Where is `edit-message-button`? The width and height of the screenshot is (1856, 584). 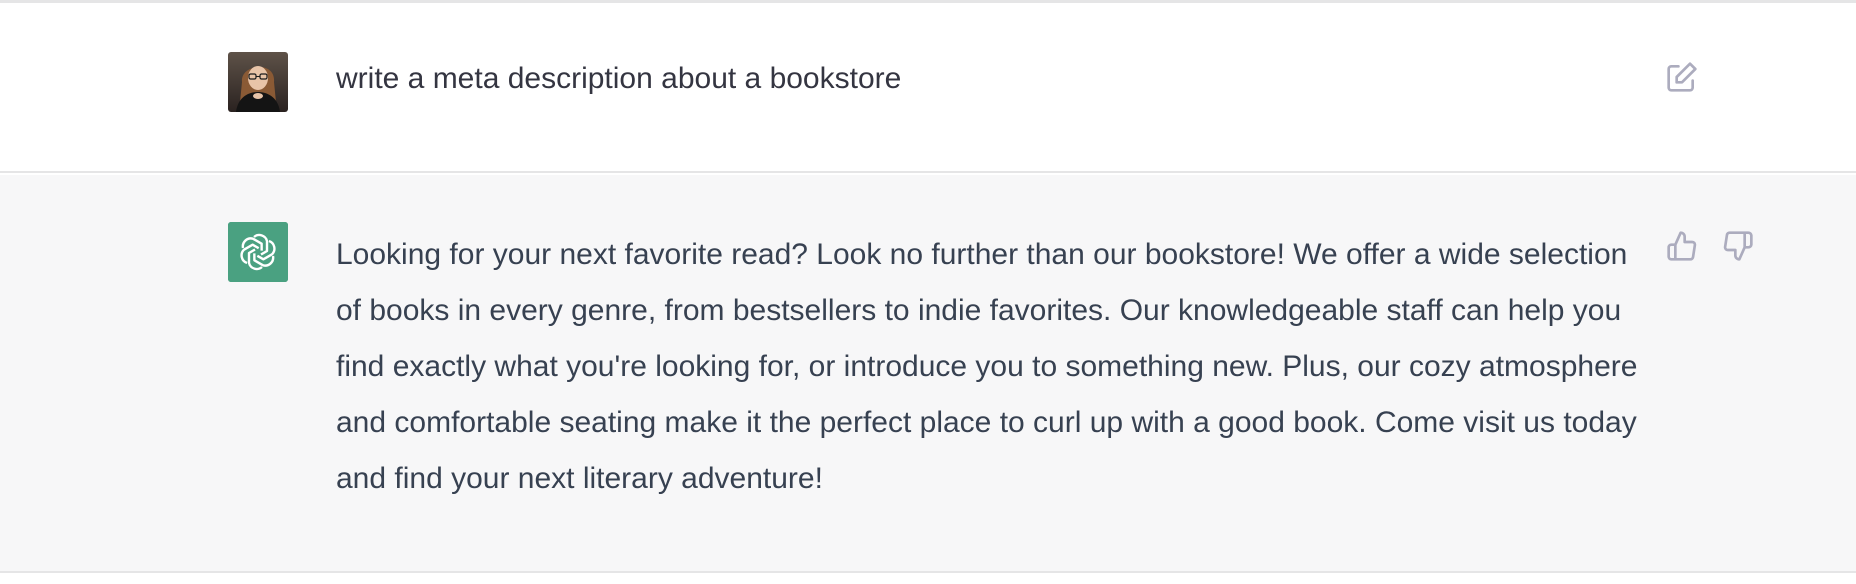
edit-message-button is located at coordinates (1682, 77).